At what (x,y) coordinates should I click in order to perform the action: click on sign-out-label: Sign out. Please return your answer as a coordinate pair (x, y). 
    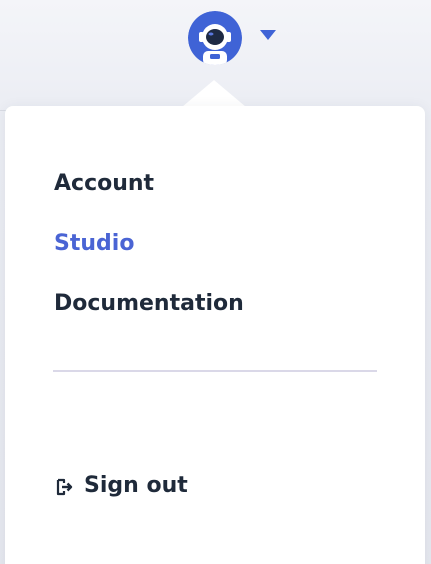
    Looking at the image, I should click on (136, 485).